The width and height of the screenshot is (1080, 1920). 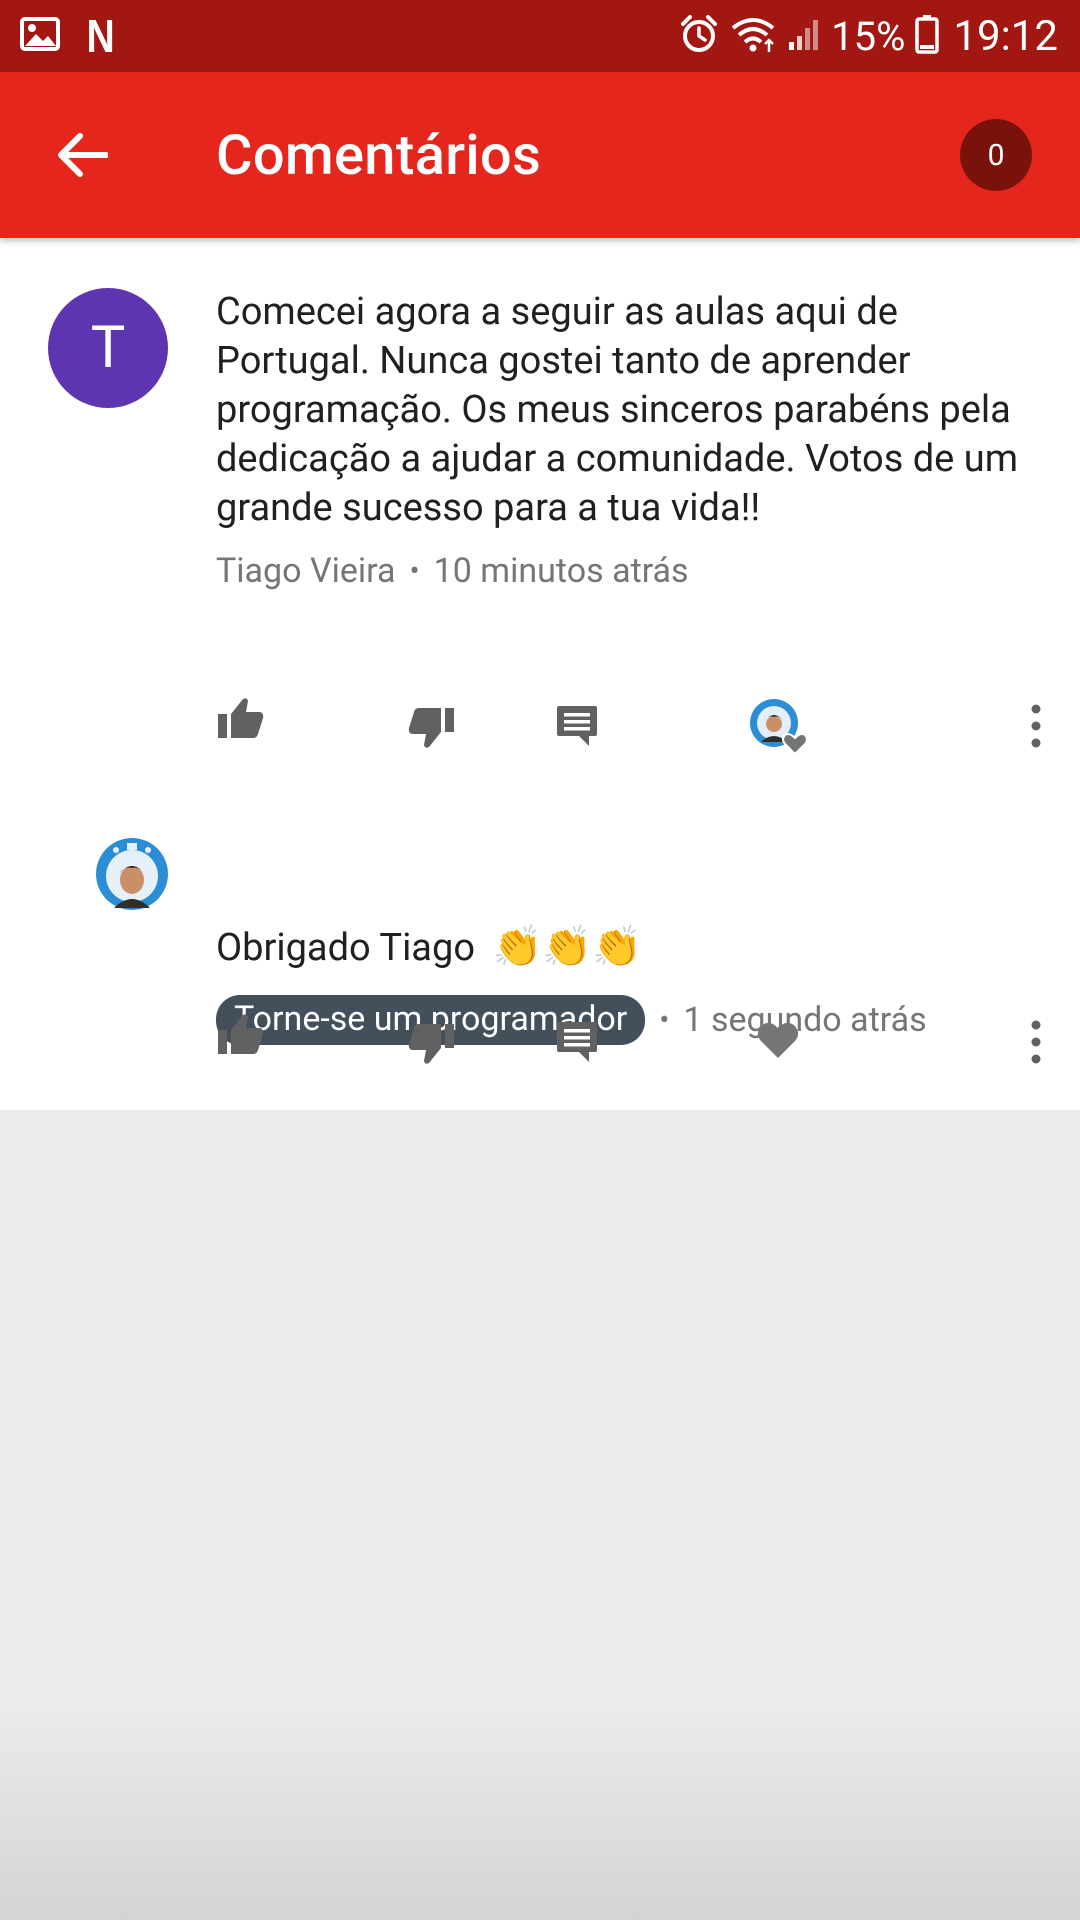 I want to click on status-bar-left: N, so click(x=80, y=36).